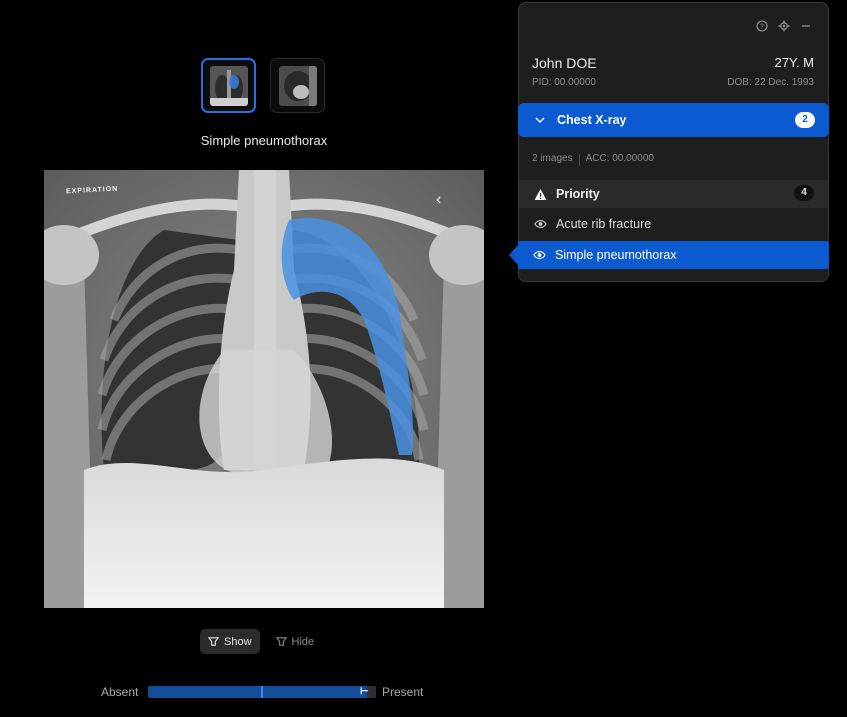 This screenshot has height=717, width=847. I want to click on slider-max-label: Present, so click(403, 692).